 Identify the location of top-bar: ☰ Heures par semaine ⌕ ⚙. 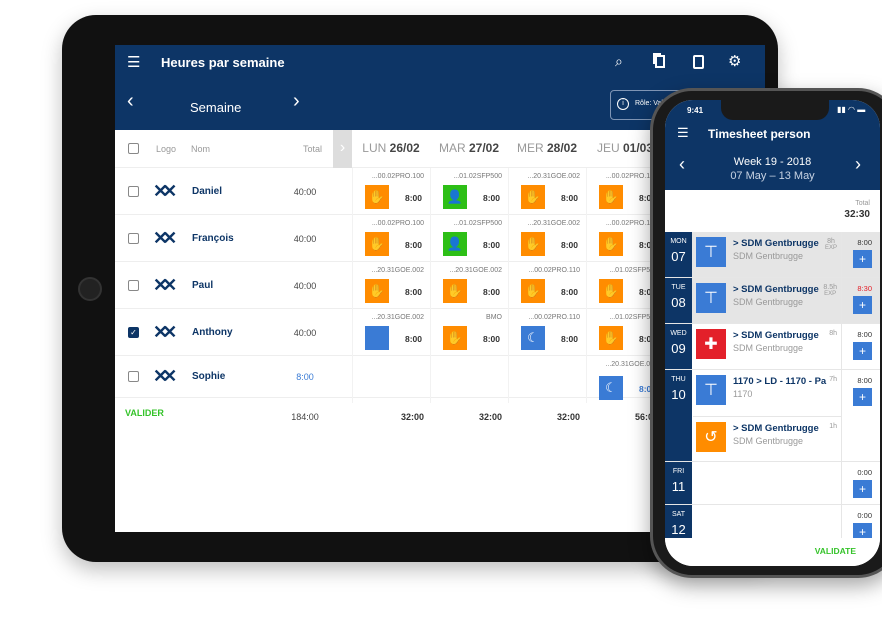
(440, 62).